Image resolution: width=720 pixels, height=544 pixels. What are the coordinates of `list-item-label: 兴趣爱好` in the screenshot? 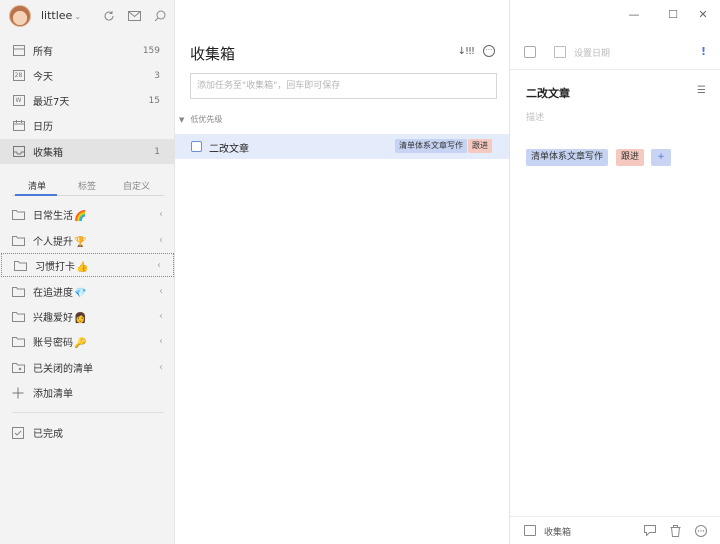 It's located at (53, 318).